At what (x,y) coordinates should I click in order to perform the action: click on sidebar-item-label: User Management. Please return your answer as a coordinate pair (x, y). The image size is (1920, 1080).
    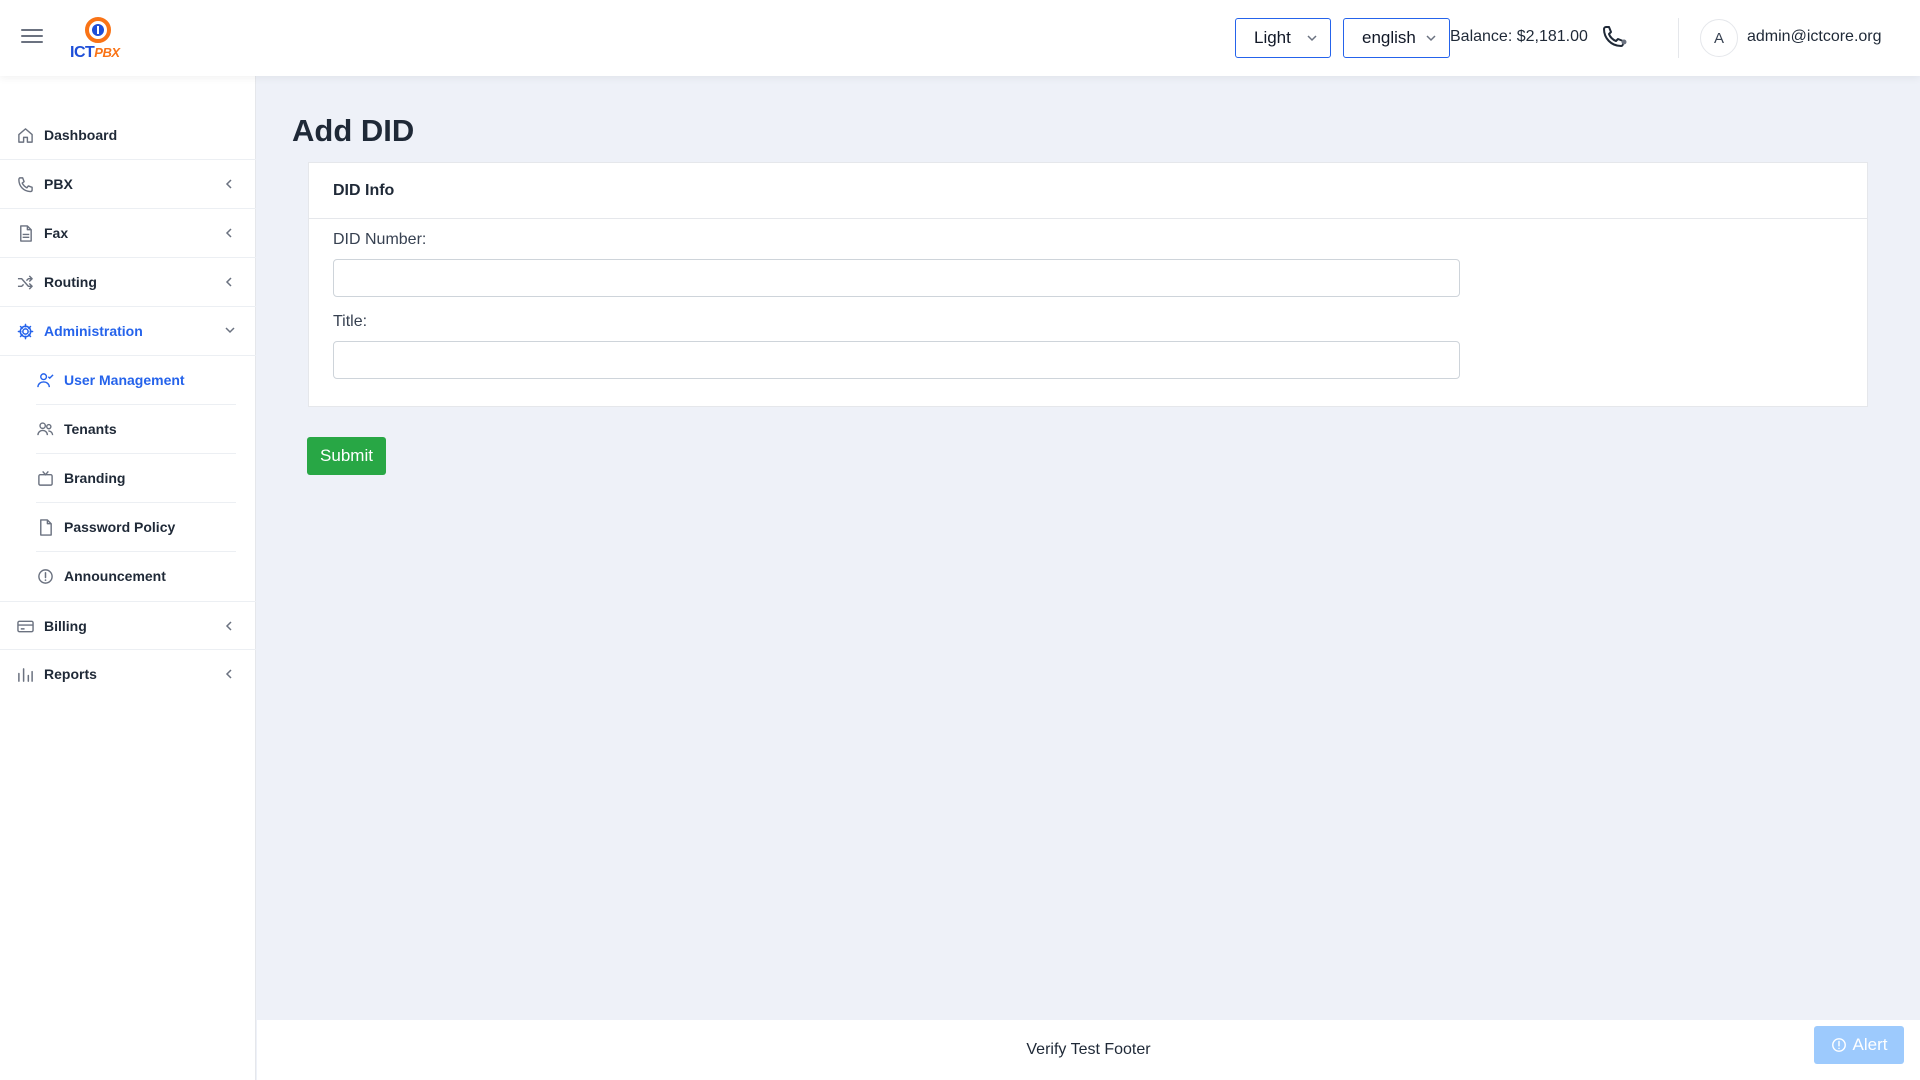
    Looking at the image, I should click on (124, 380).